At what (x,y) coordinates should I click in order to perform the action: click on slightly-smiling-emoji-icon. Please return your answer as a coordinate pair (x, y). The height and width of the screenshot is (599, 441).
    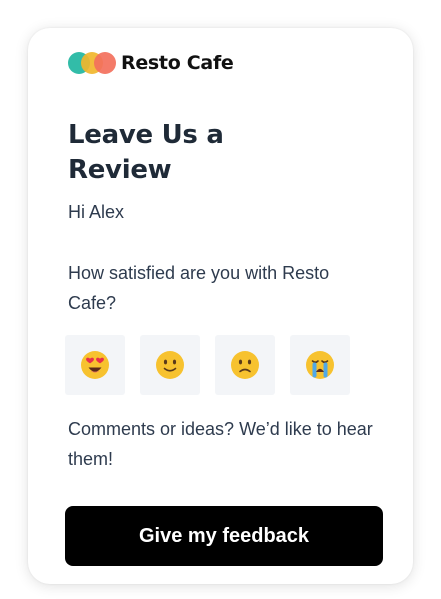
    Looking at the image, I should click on (170, 365).